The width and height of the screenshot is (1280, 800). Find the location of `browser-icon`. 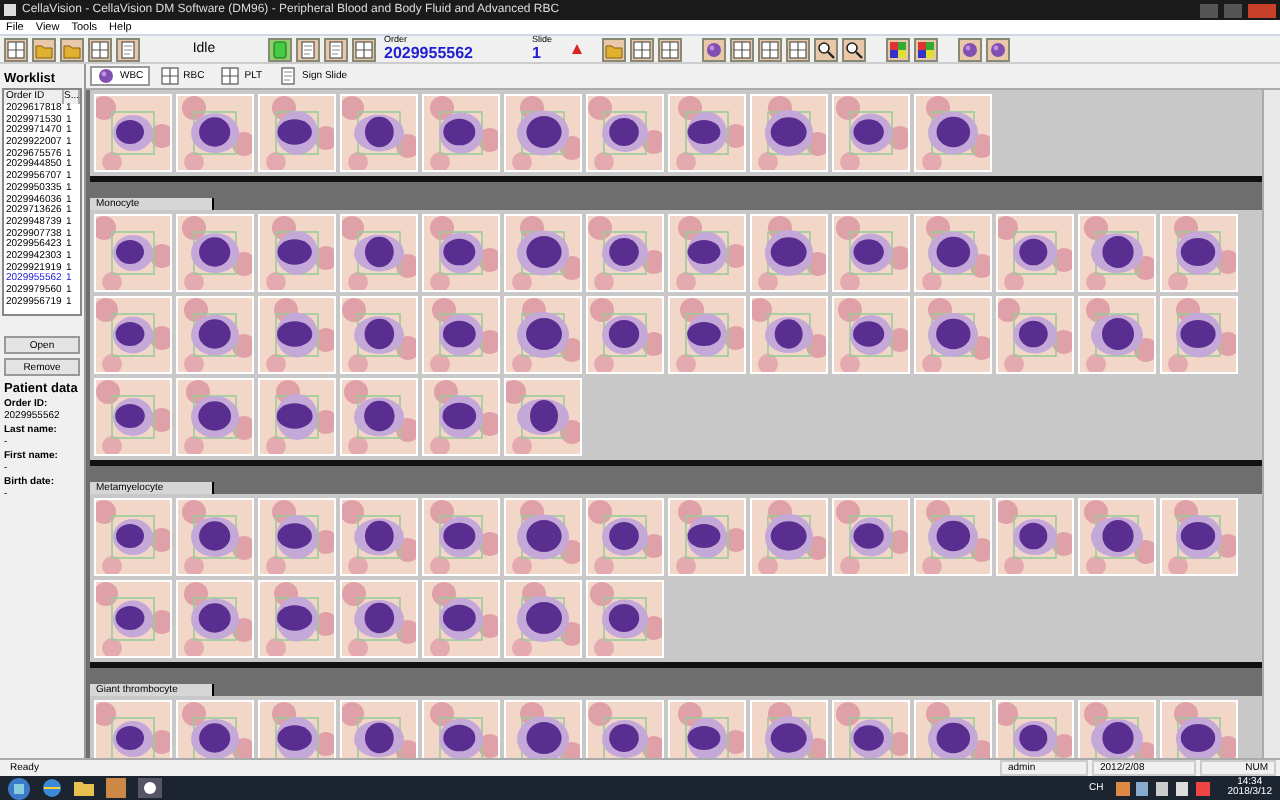

browser-icon is located at coordinates (52, 788).